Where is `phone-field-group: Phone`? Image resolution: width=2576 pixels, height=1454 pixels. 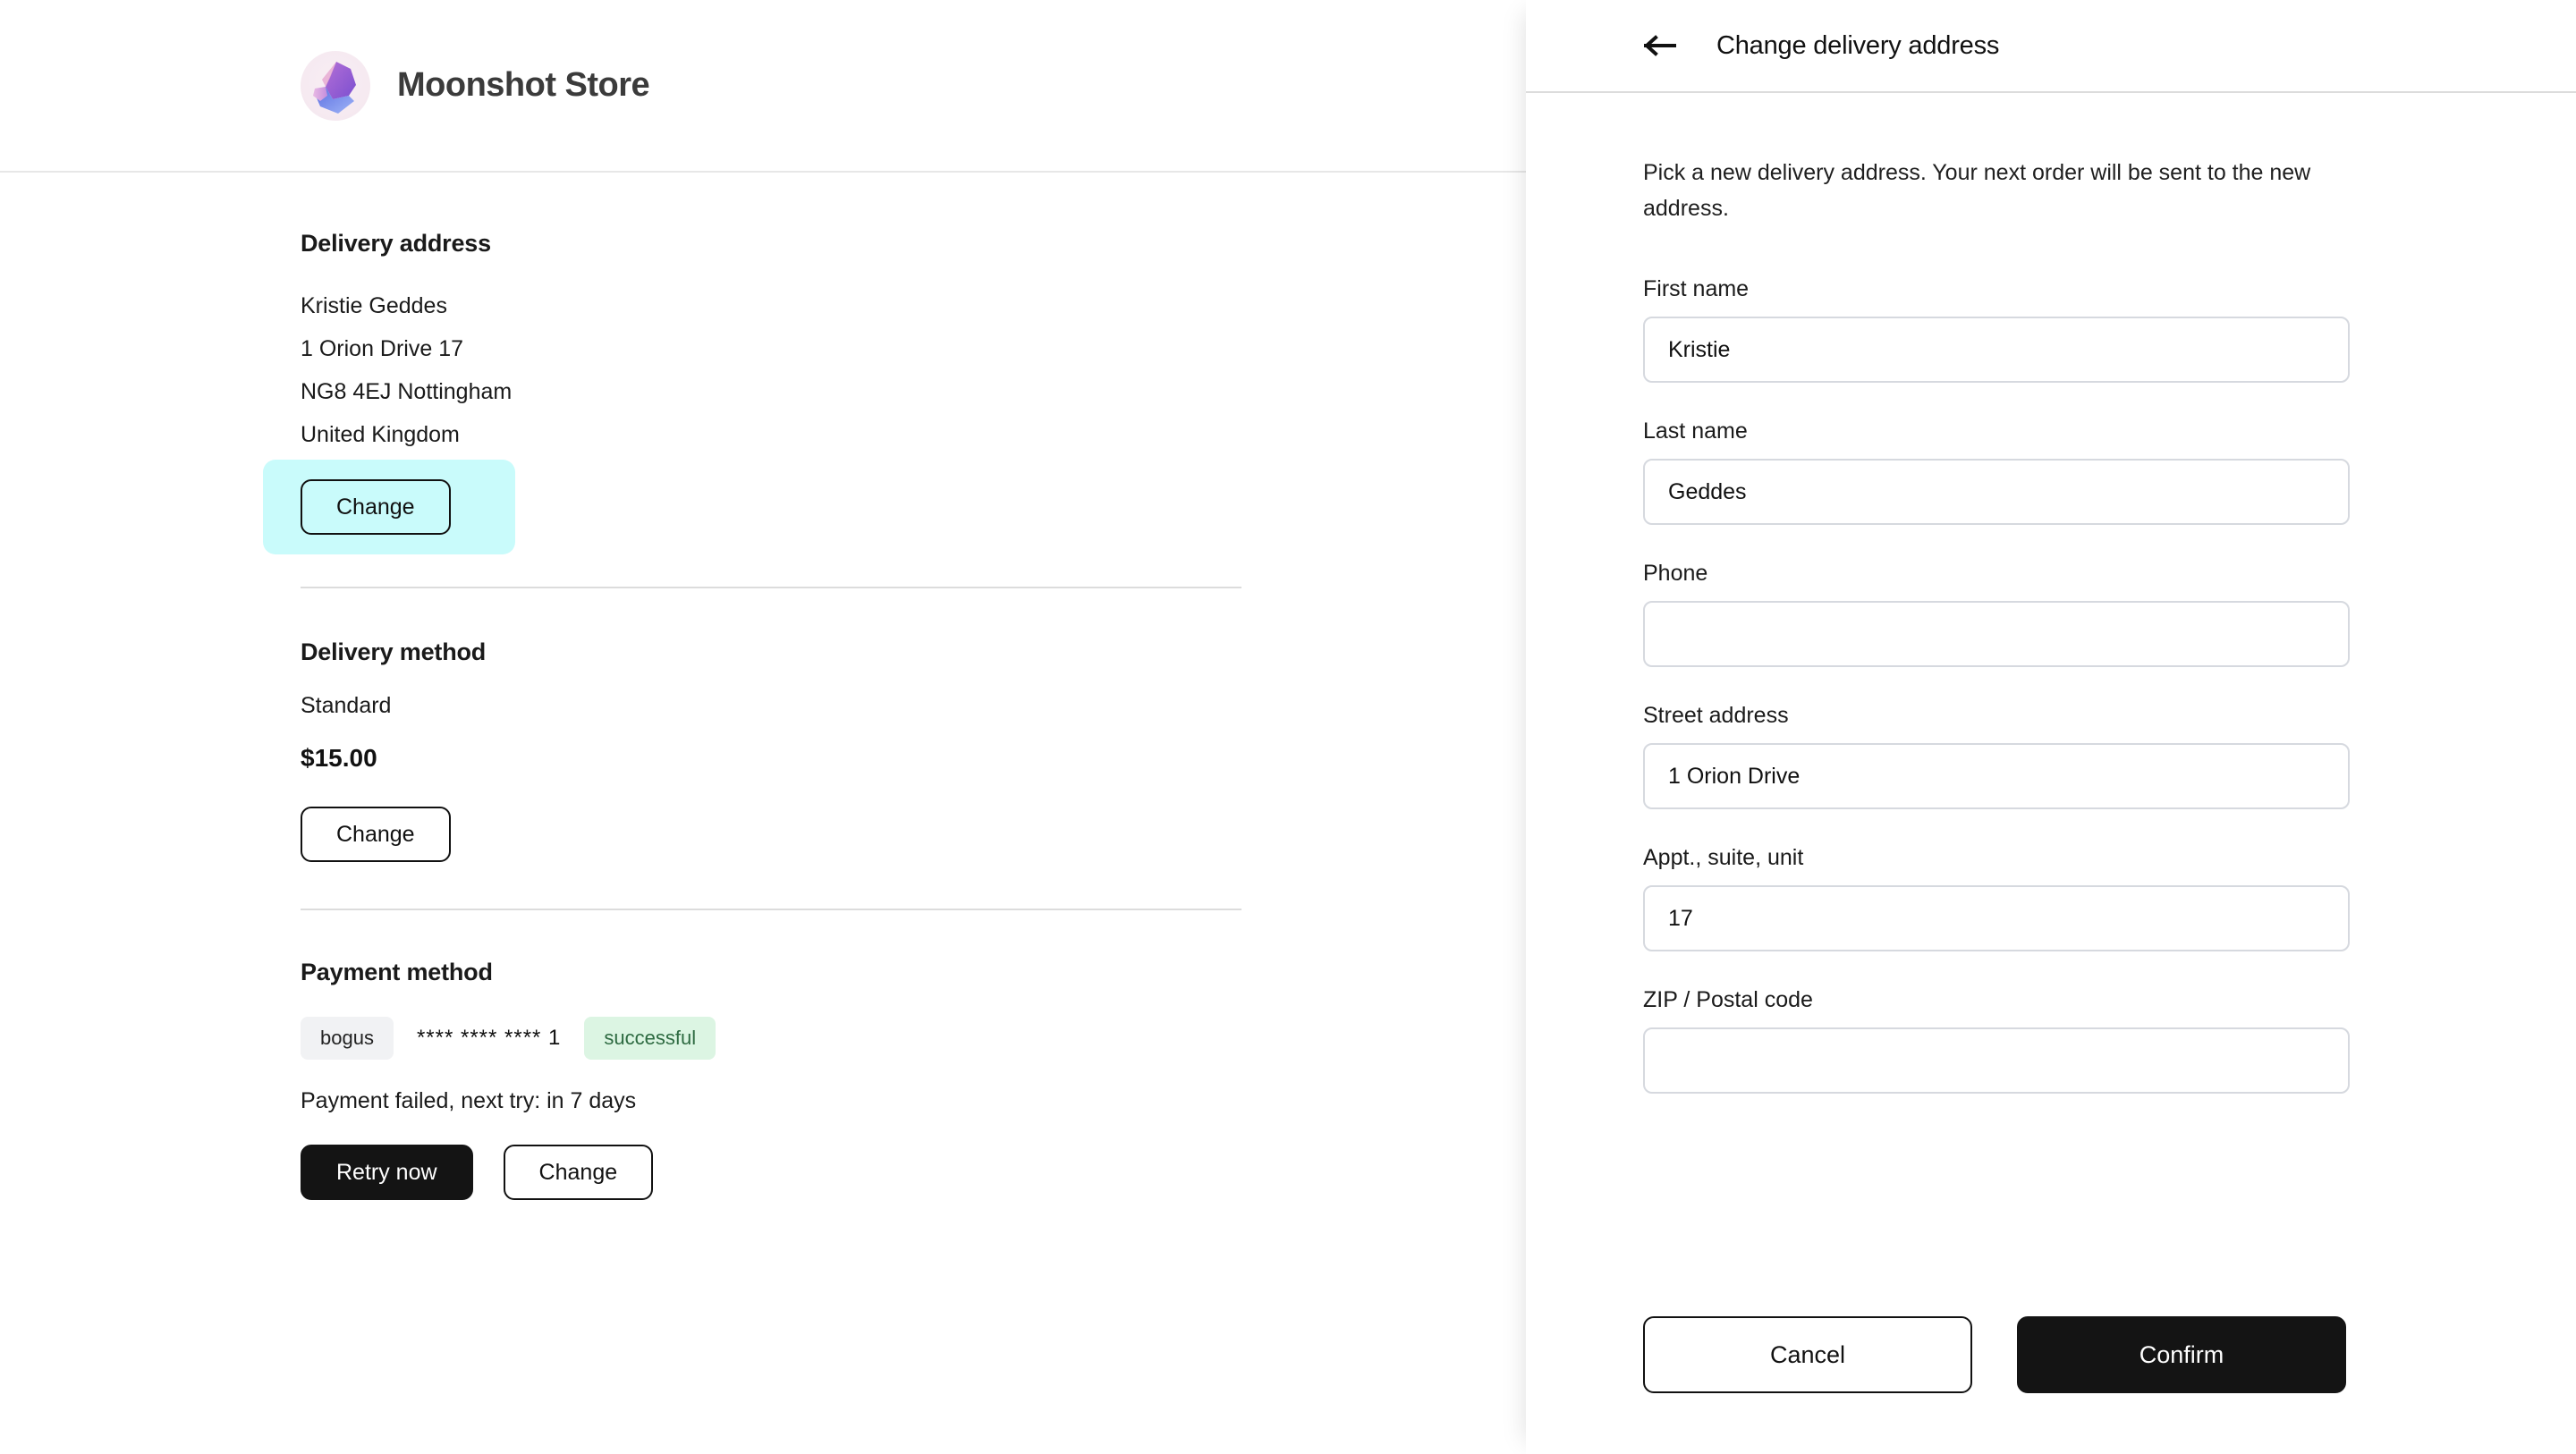 phone-field-group: Phone is located at coordinates (2051, 614).